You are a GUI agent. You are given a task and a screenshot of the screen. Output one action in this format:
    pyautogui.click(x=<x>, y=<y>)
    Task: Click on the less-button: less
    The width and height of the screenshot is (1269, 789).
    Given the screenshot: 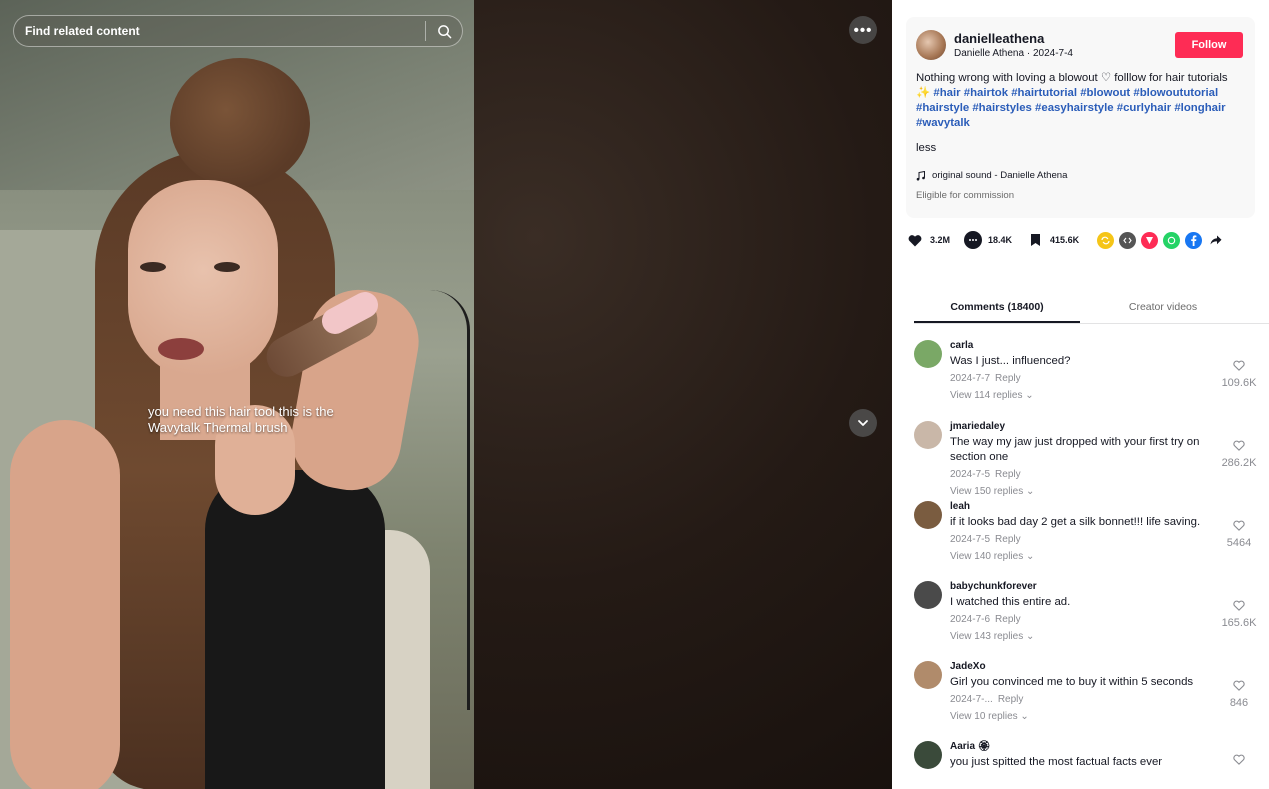 What is the action you would take?
    pyautogui.click(x=1079, y=148)
    